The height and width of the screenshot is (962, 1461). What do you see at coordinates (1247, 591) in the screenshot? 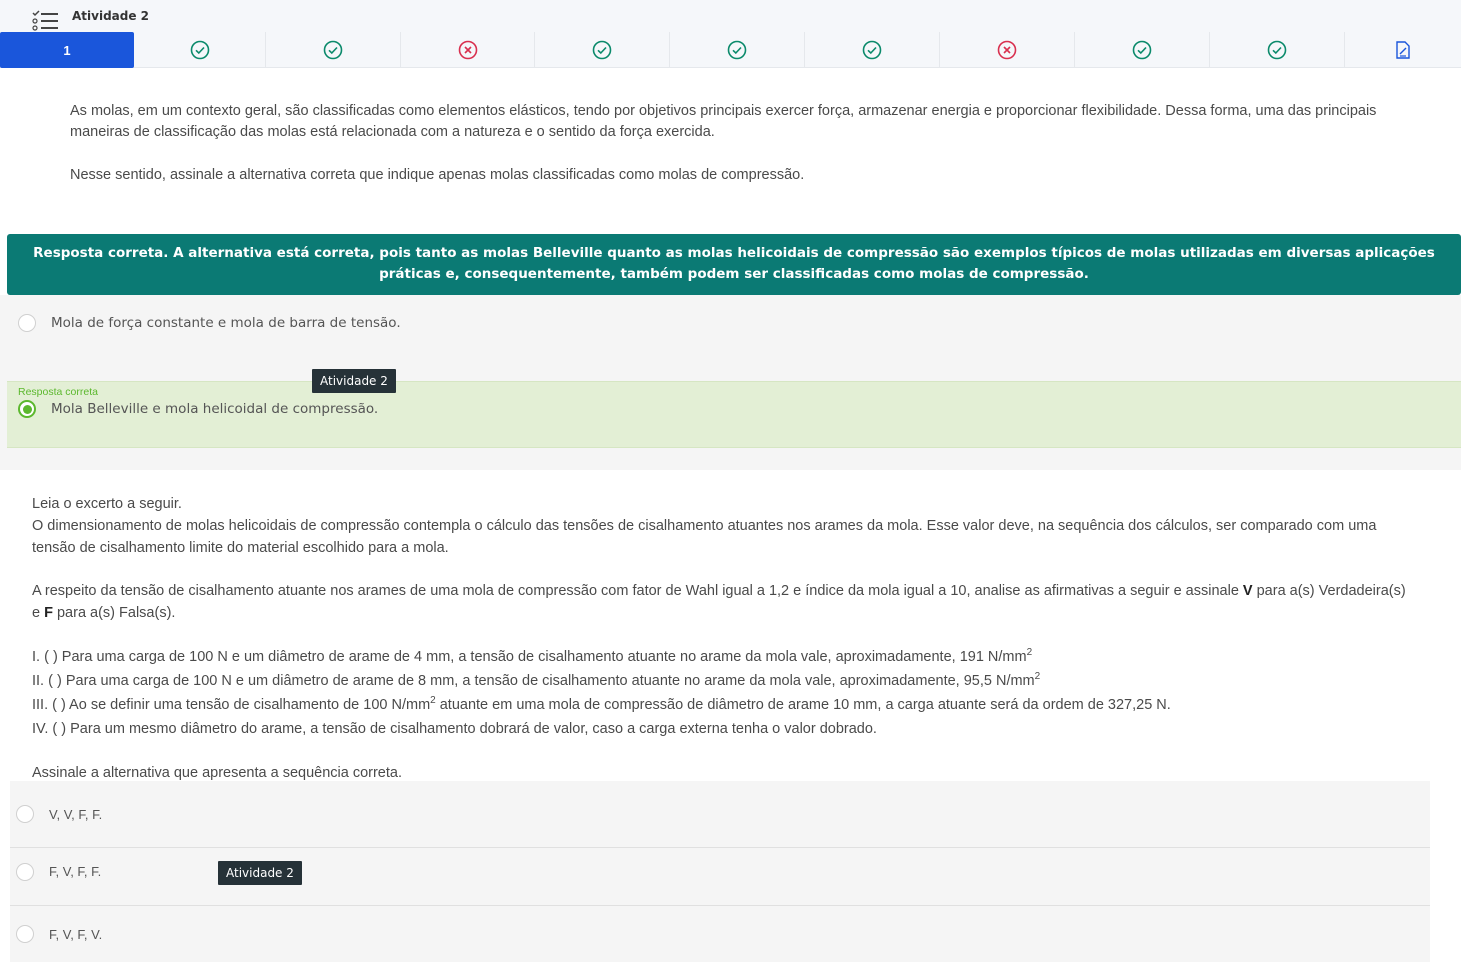
I see `prompt-v: V` at bounding box center [1247, 591].